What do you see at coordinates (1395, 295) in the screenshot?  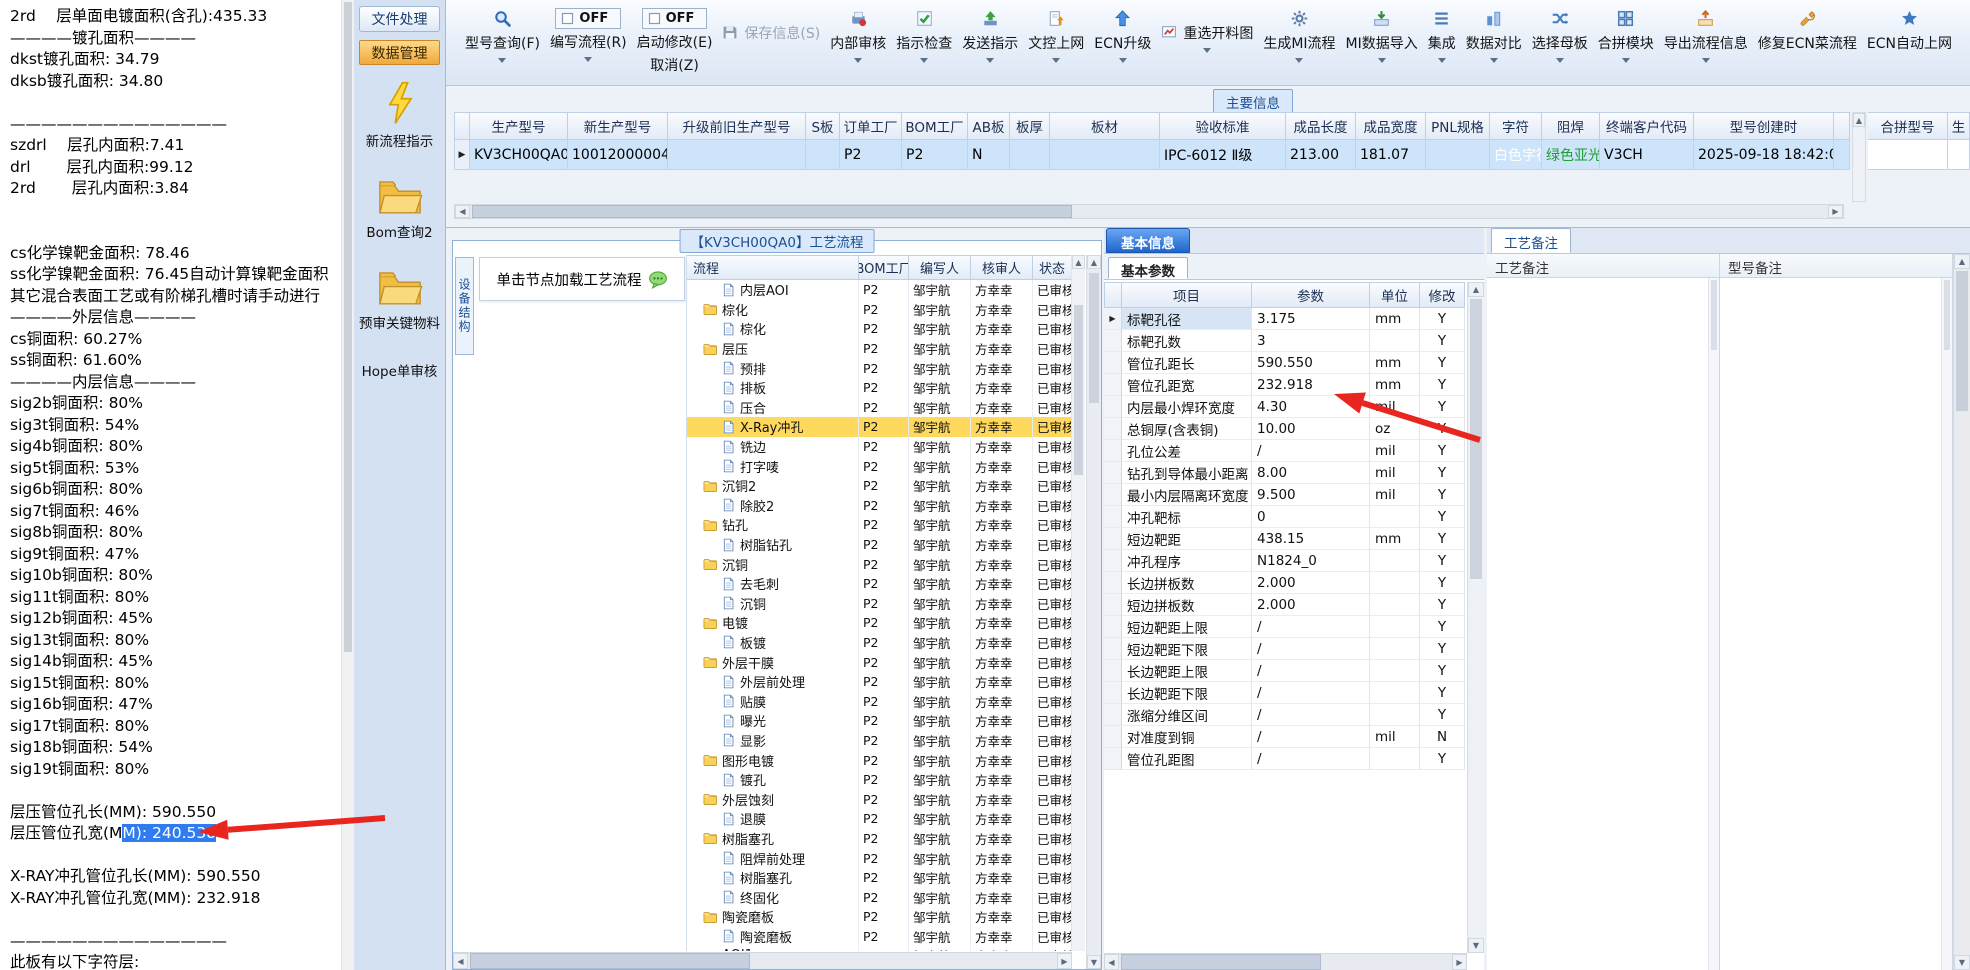 I see `column-header: 单位` at bounding box center [1395, 295].